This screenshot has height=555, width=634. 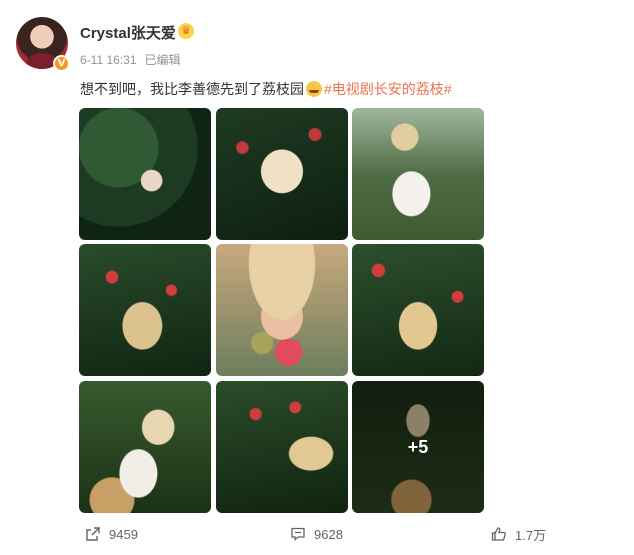 I want to click on comment-icon, so click(x=298, y=534).